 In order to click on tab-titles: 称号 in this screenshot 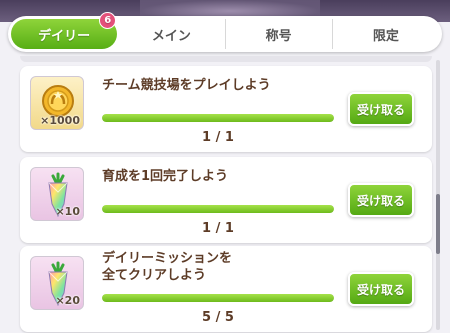, I will do `click(279, 34)`.